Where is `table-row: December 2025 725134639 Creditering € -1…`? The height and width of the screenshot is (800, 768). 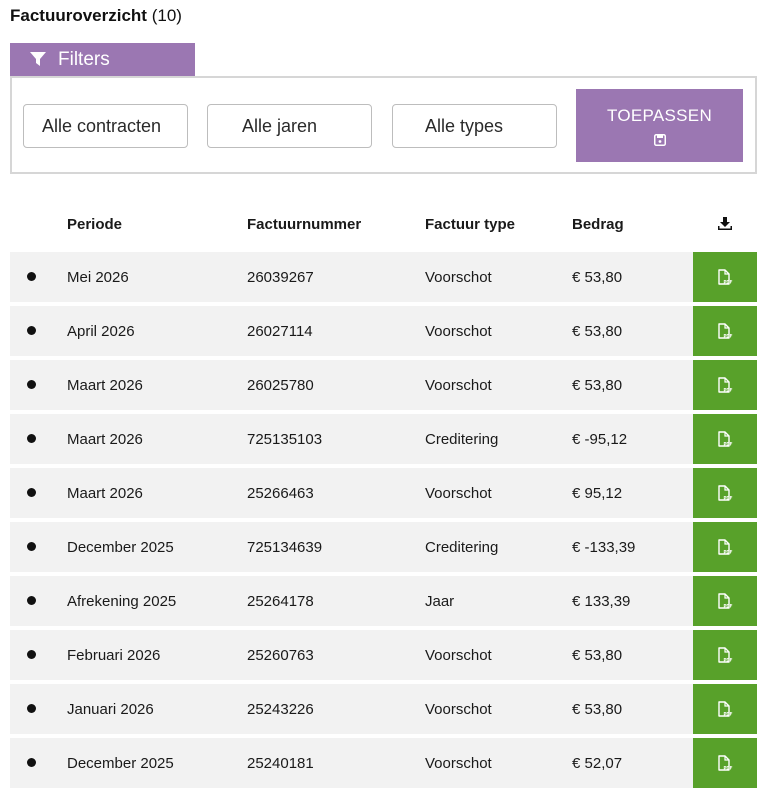
table-row: December 2025 725134639 Creditering € -1… is located at coordinates (383, 547).